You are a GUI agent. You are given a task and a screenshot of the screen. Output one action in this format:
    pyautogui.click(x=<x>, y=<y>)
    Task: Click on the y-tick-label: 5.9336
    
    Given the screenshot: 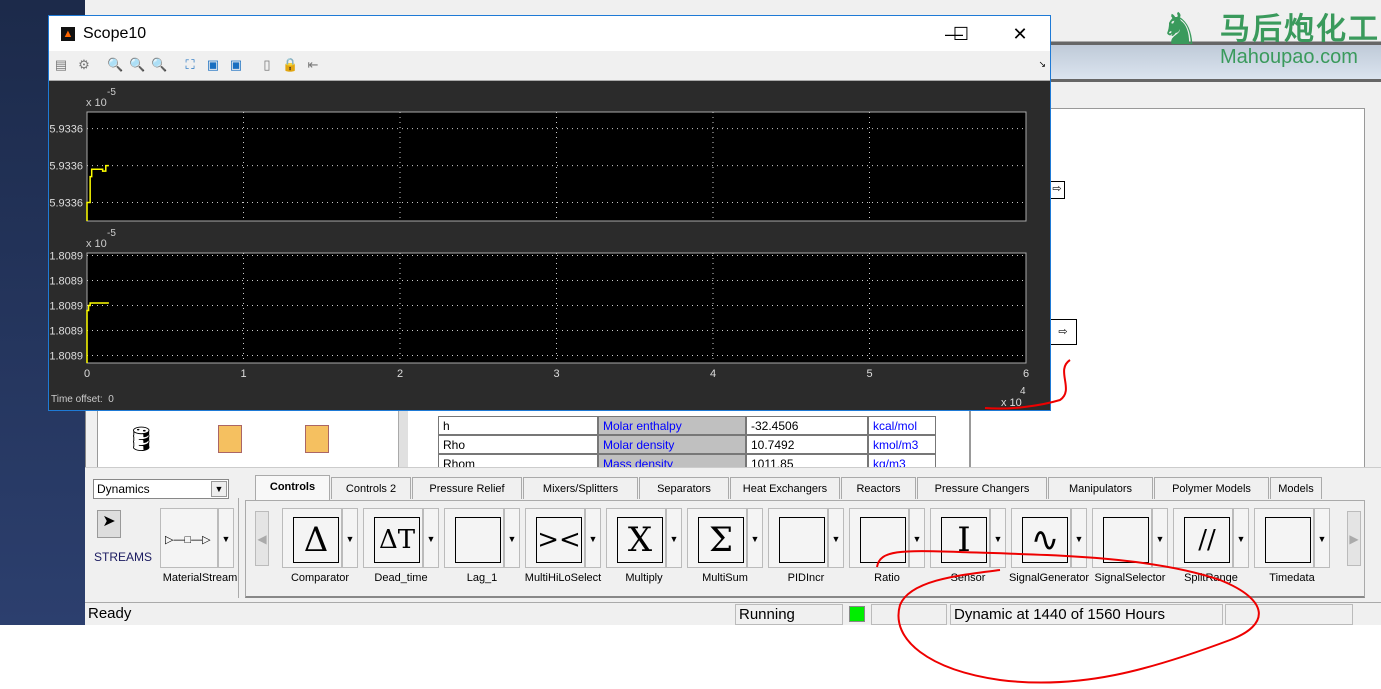 What is the action you would take?
    pyautogui.click(x=66, y=204)
    